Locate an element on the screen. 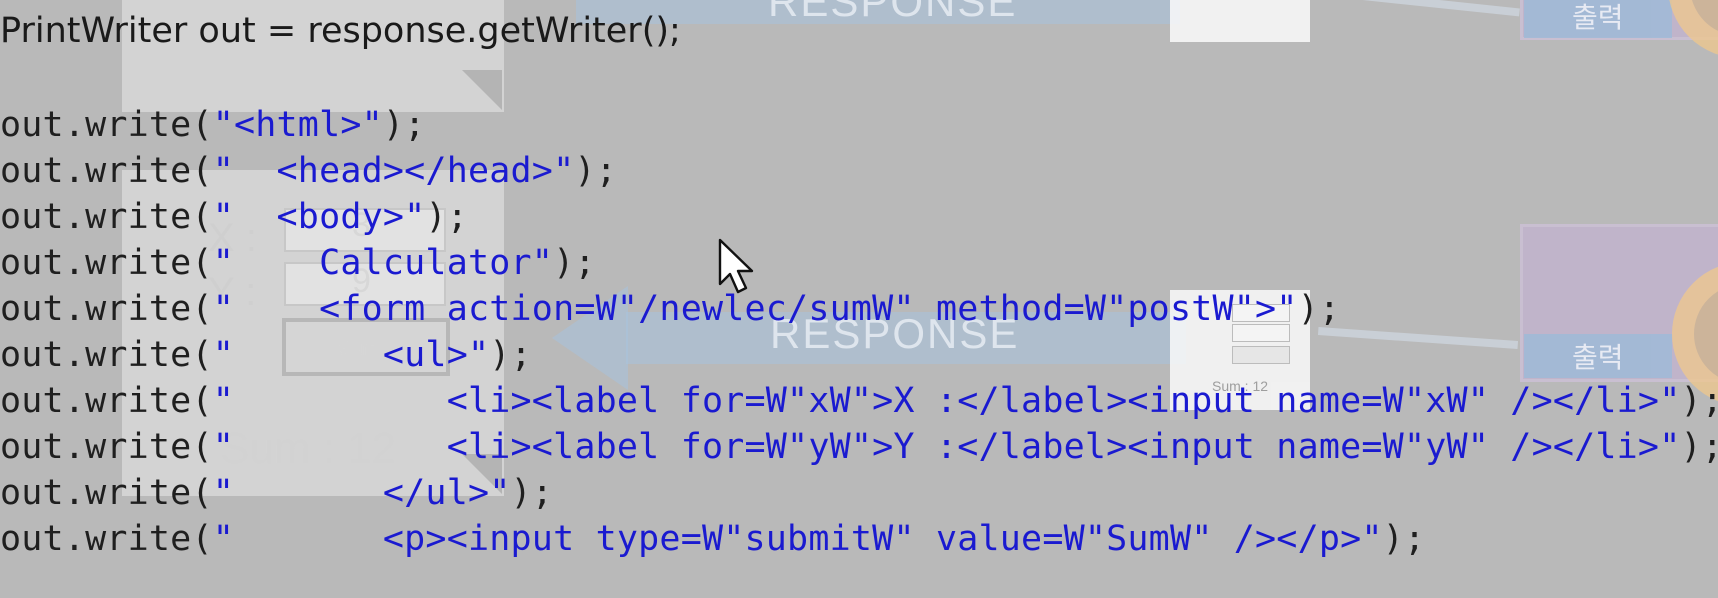  bg-connector is located at coordinates (1418, 338).